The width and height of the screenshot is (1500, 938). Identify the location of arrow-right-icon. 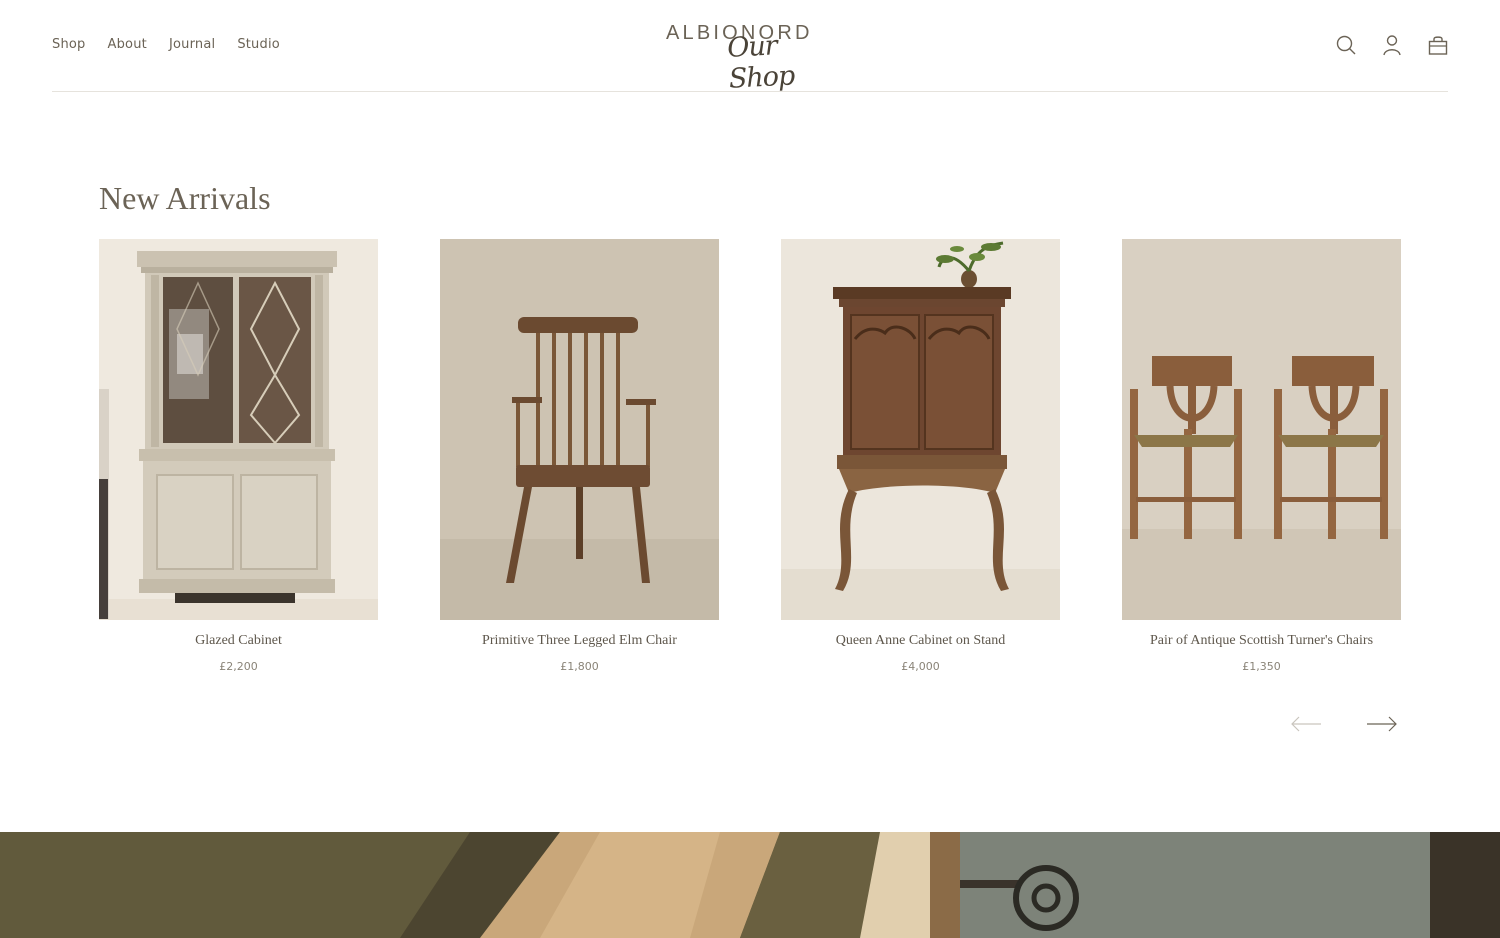
(1382, 724).